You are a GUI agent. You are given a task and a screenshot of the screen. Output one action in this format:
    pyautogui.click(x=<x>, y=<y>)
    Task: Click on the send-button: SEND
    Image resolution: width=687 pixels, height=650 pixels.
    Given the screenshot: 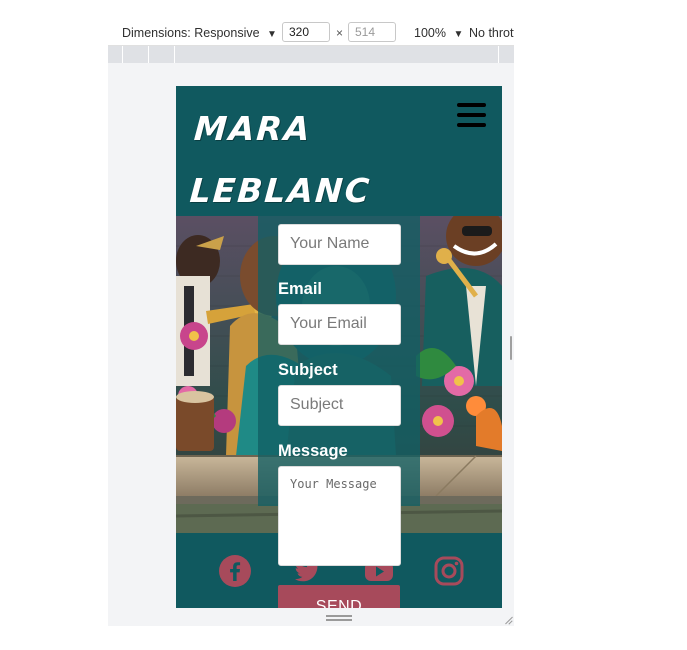 What is the action you would take?
    pyautogui.click(x=339, y=596)
    